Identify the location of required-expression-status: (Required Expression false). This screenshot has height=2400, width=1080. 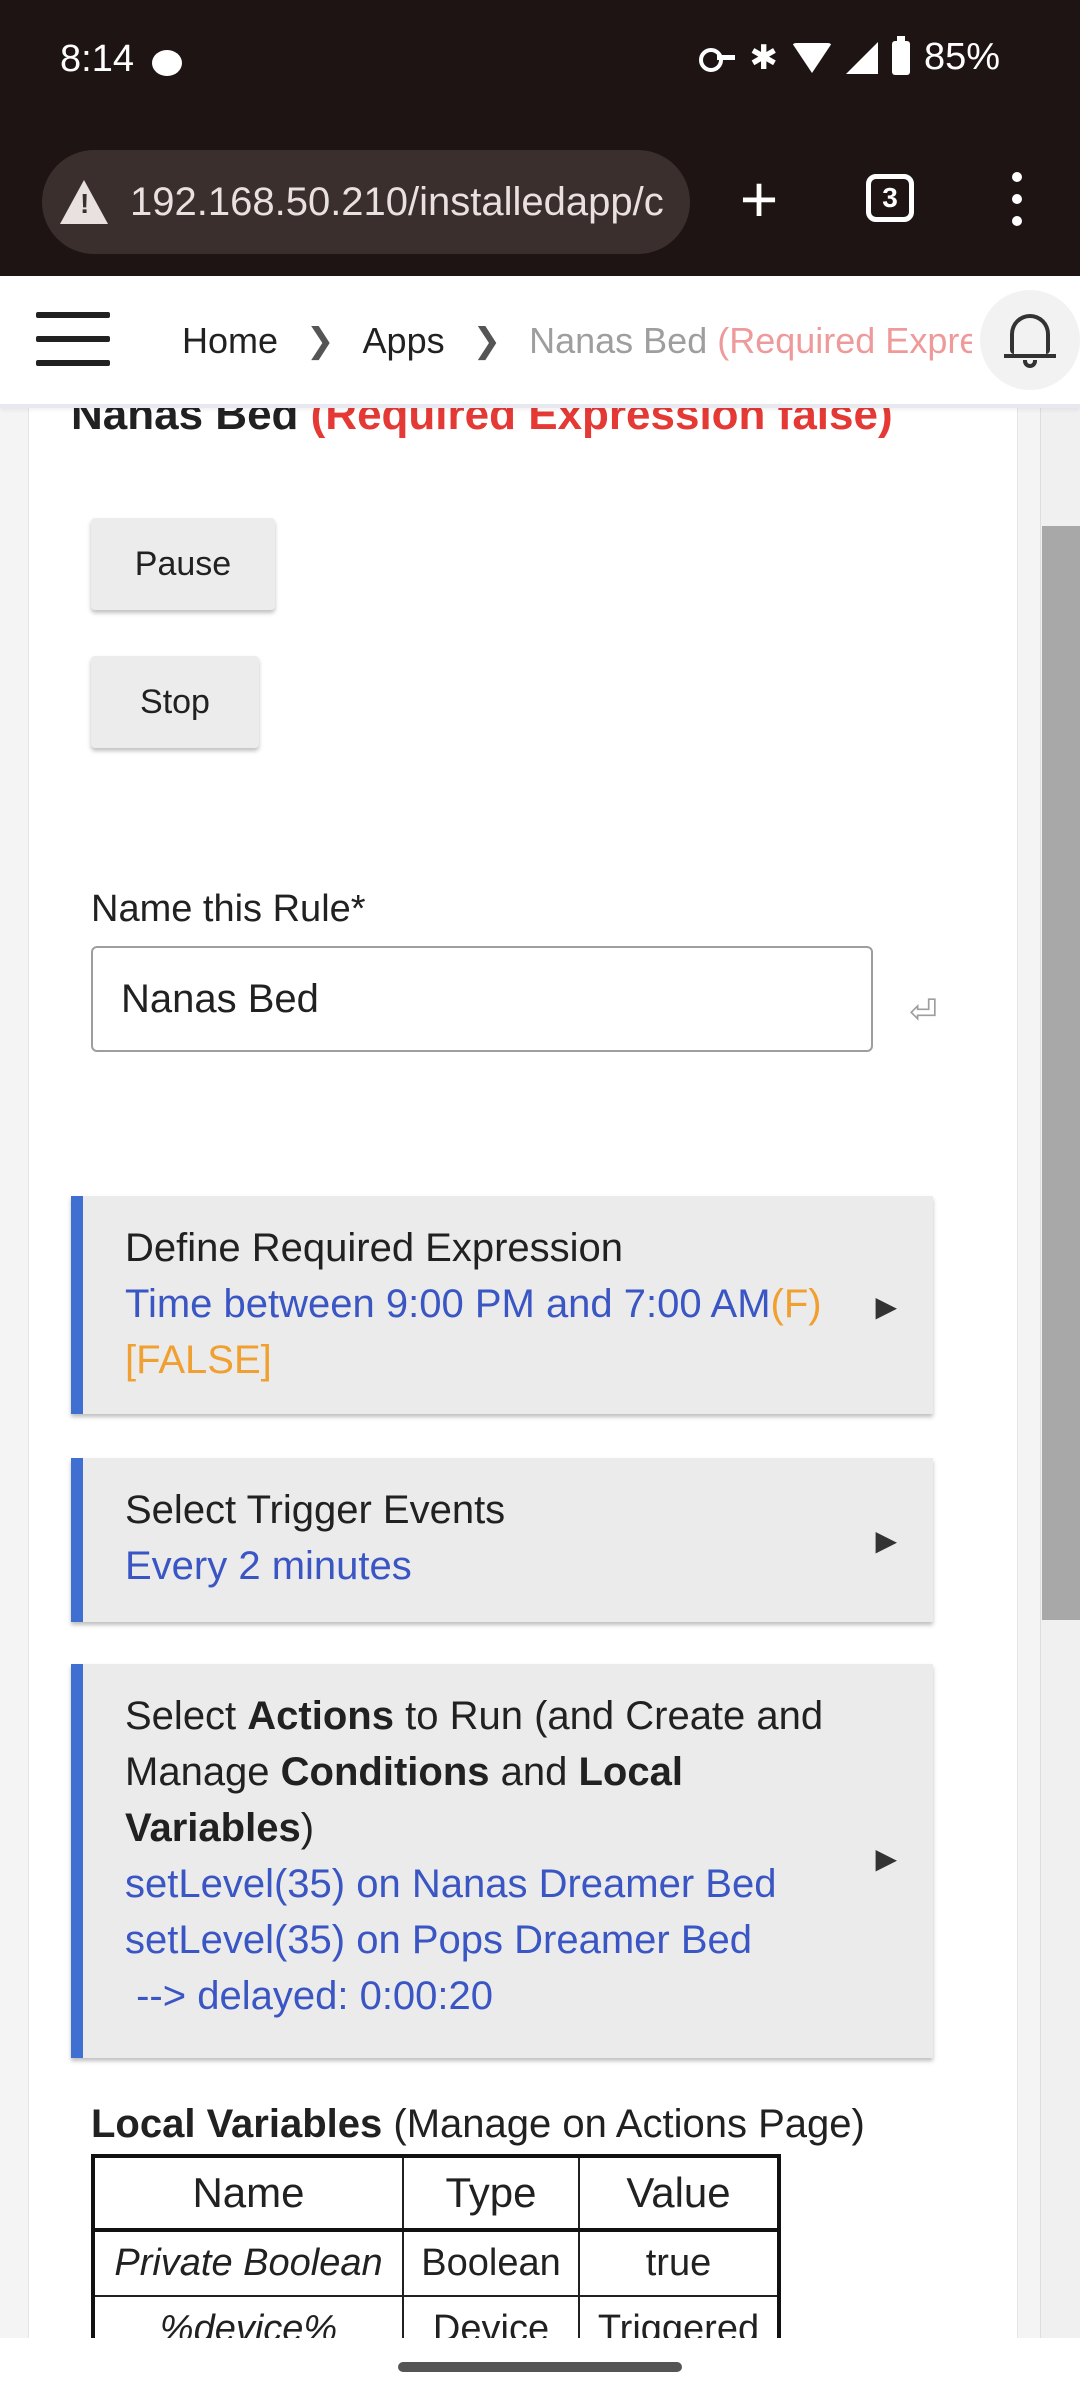
(601, 423).